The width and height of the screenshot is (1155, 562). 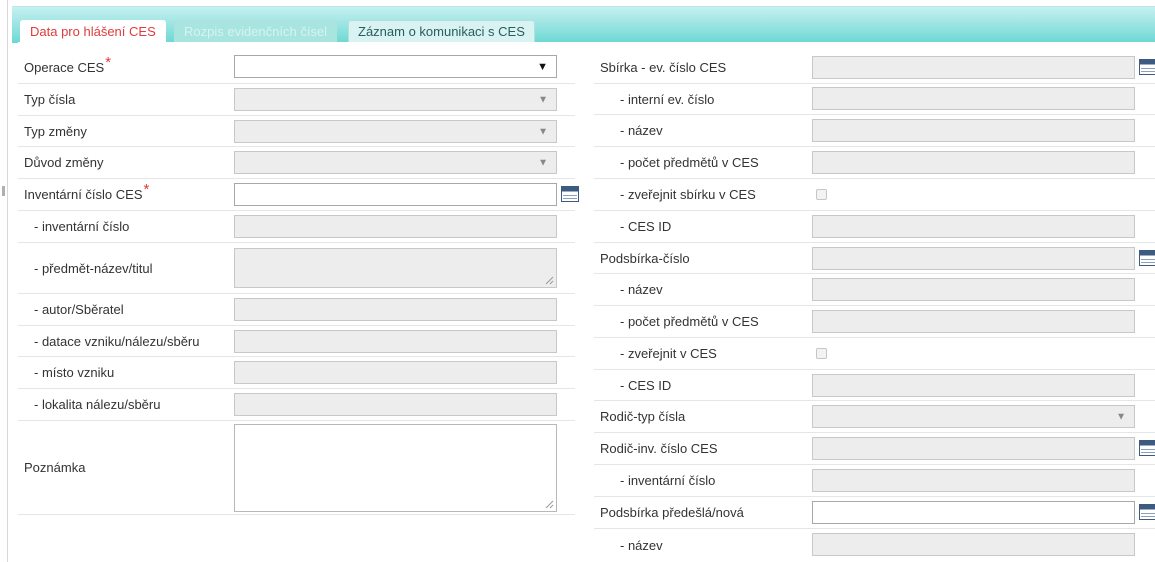 I want to click on inventarni-cislo-input, so click(x=395, y=226).